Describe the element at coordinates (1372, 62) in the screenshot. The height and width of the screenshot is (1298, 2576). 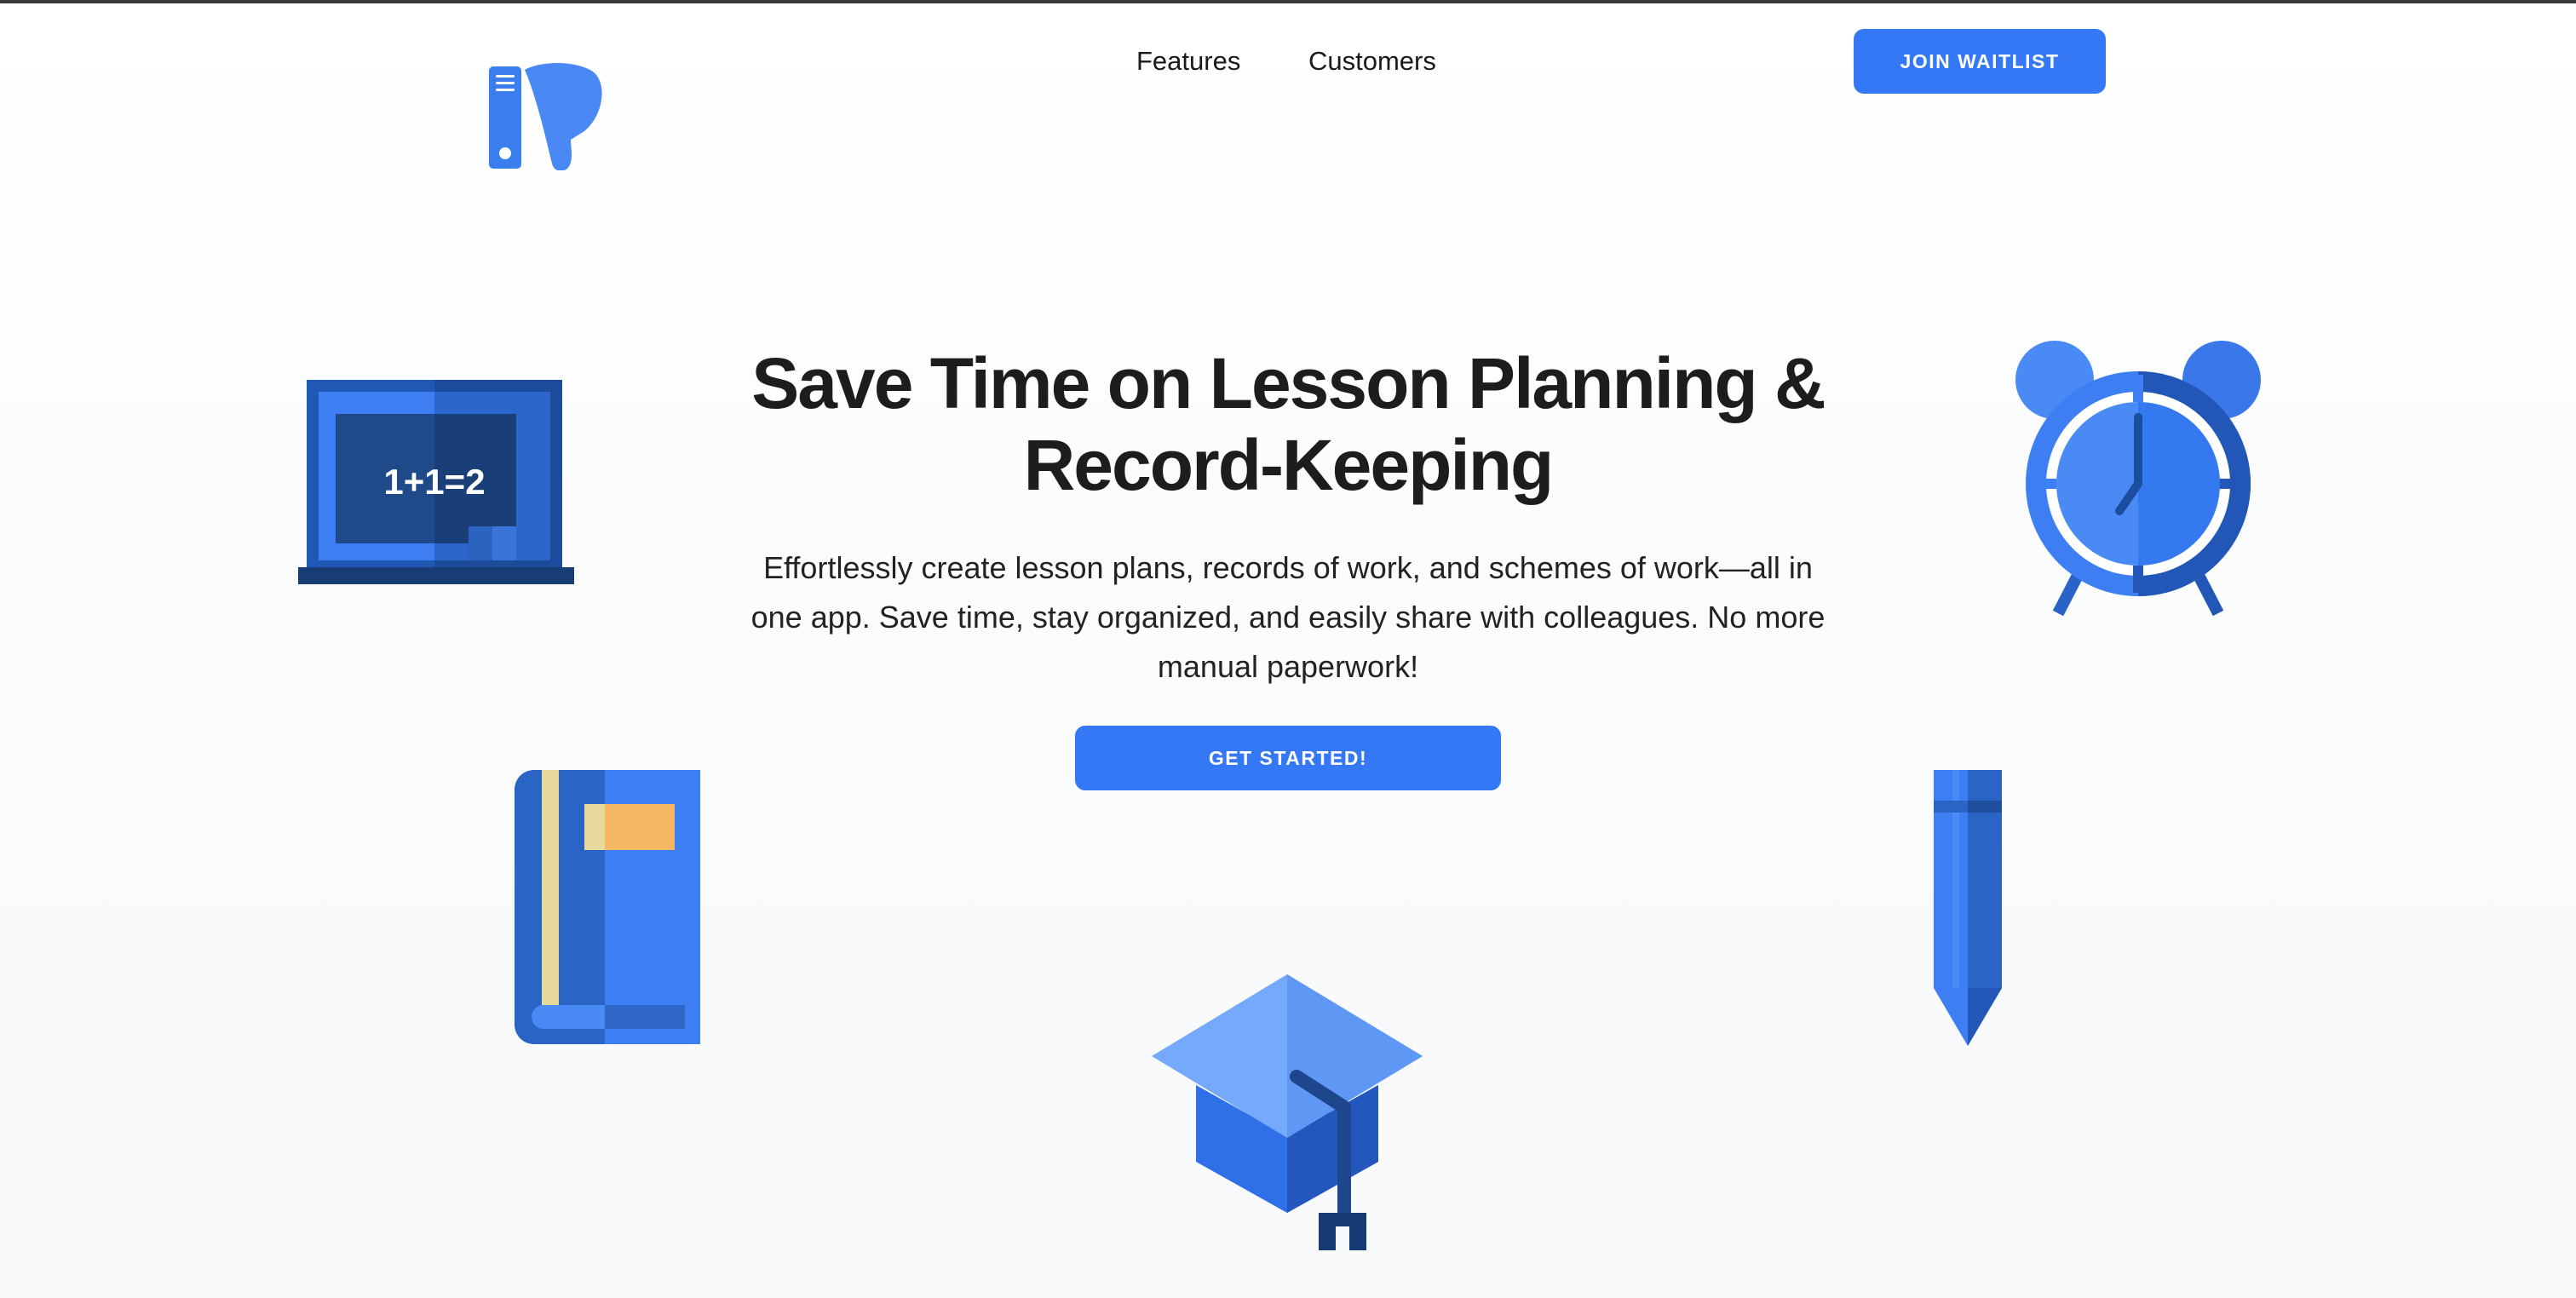
I see `nav-link-customers: Customers` at that location.